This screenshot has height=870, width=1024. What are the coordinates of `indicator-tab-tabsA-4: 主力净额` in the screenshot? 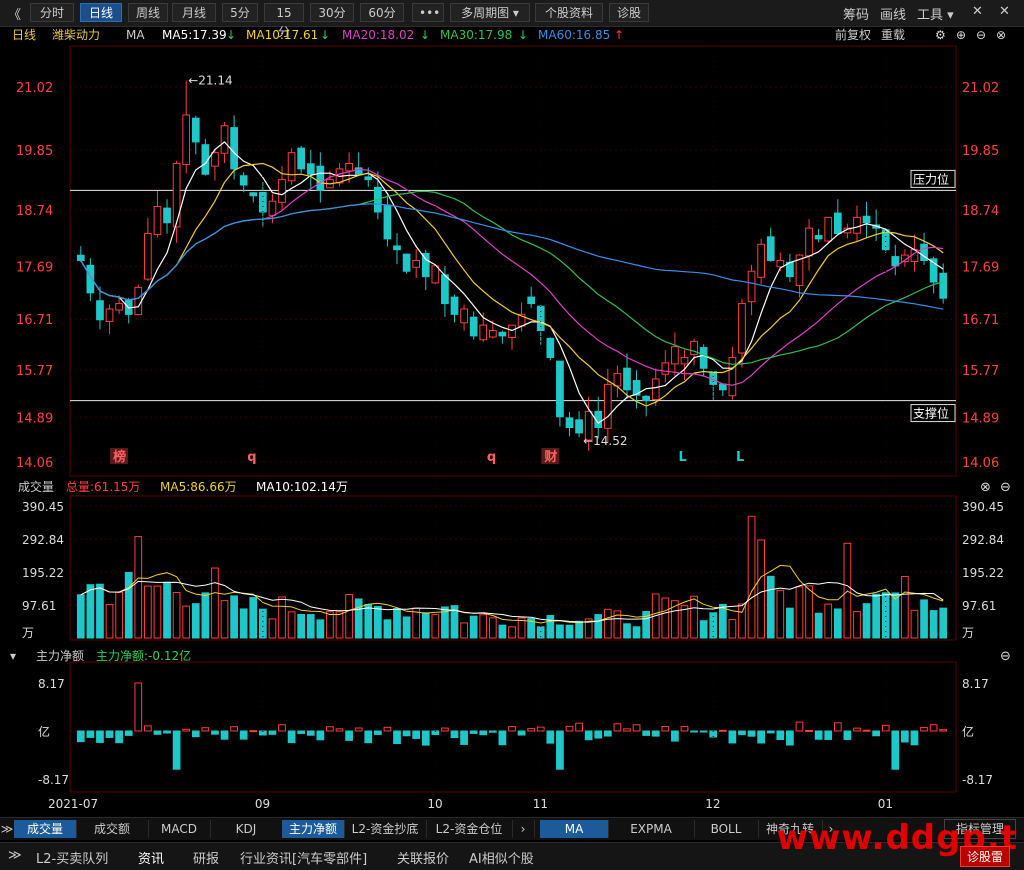 It's located at (313, 829).